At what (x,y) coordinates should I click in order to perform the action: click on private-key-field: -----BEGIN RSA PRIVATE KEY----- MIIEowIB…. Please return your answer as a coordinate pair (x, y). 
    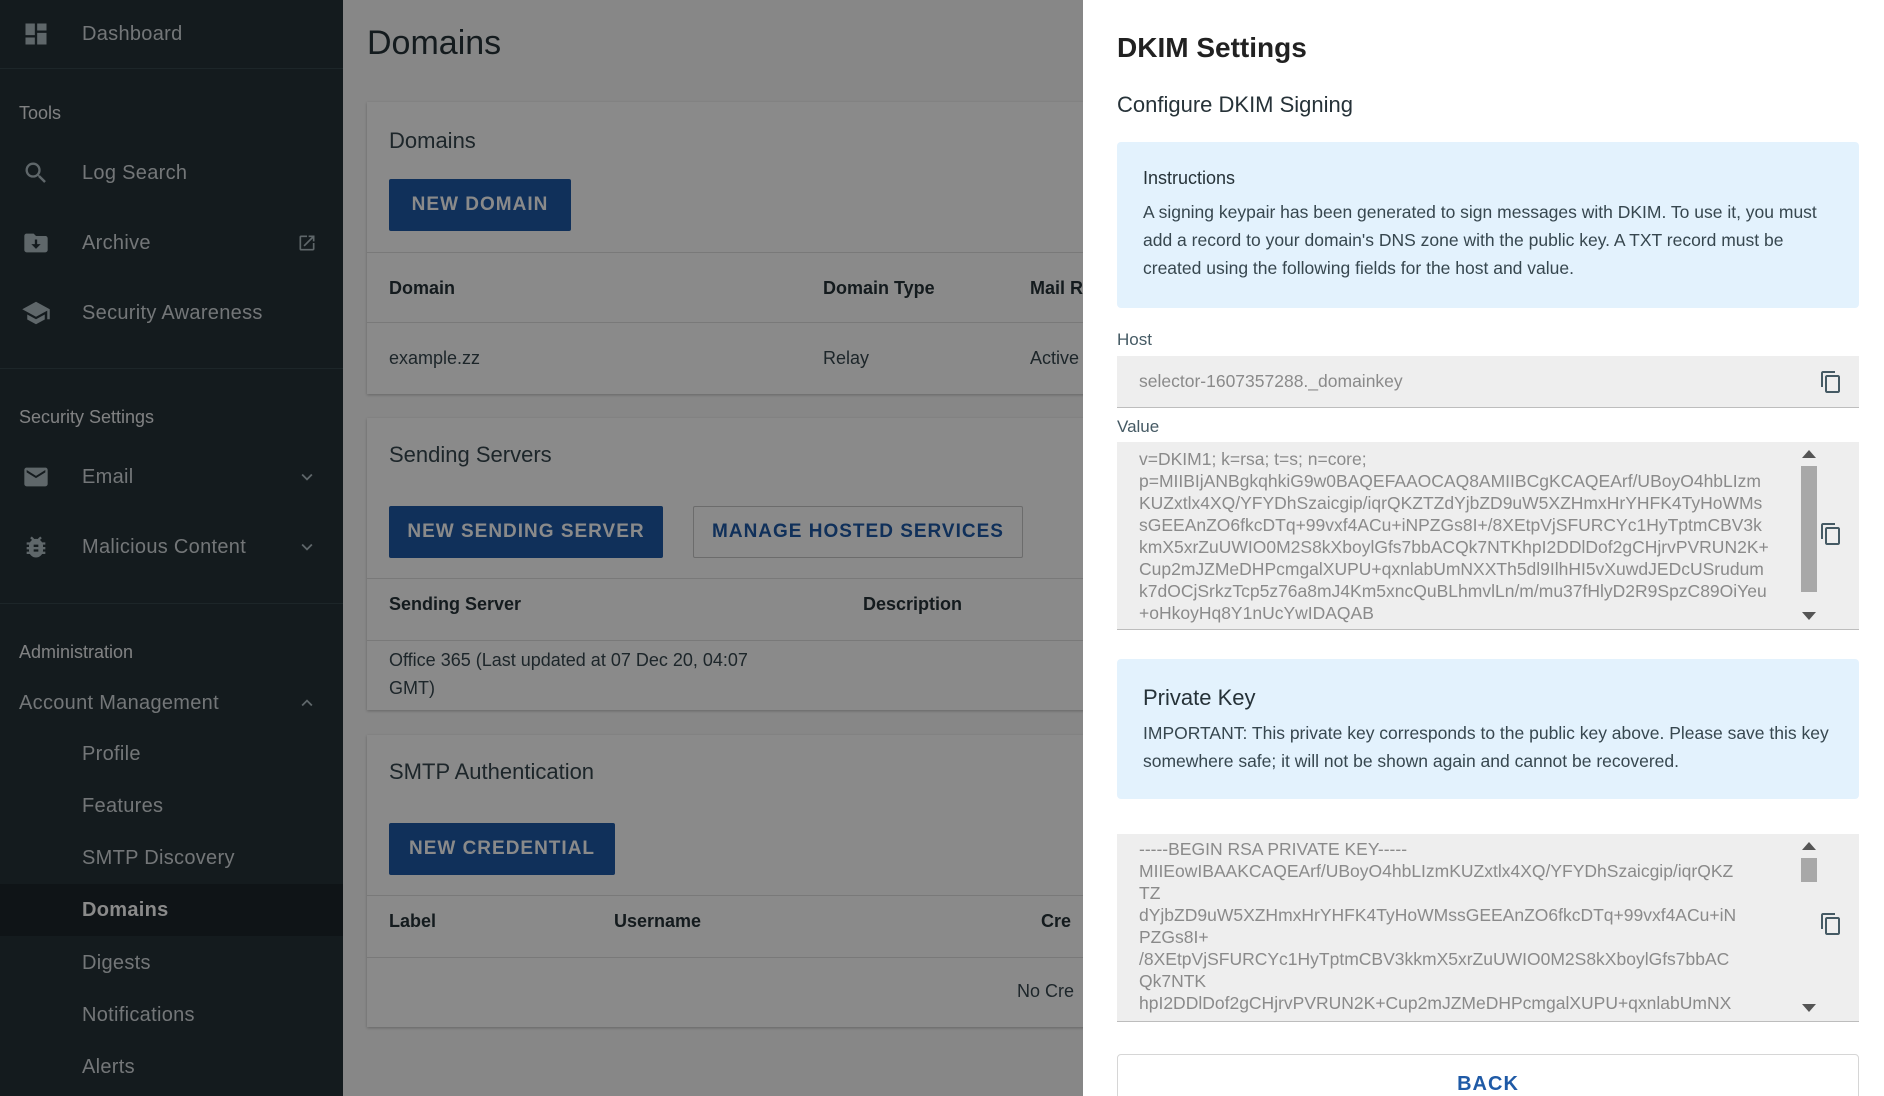
    Looking at the image, I should click on (1488, 928).